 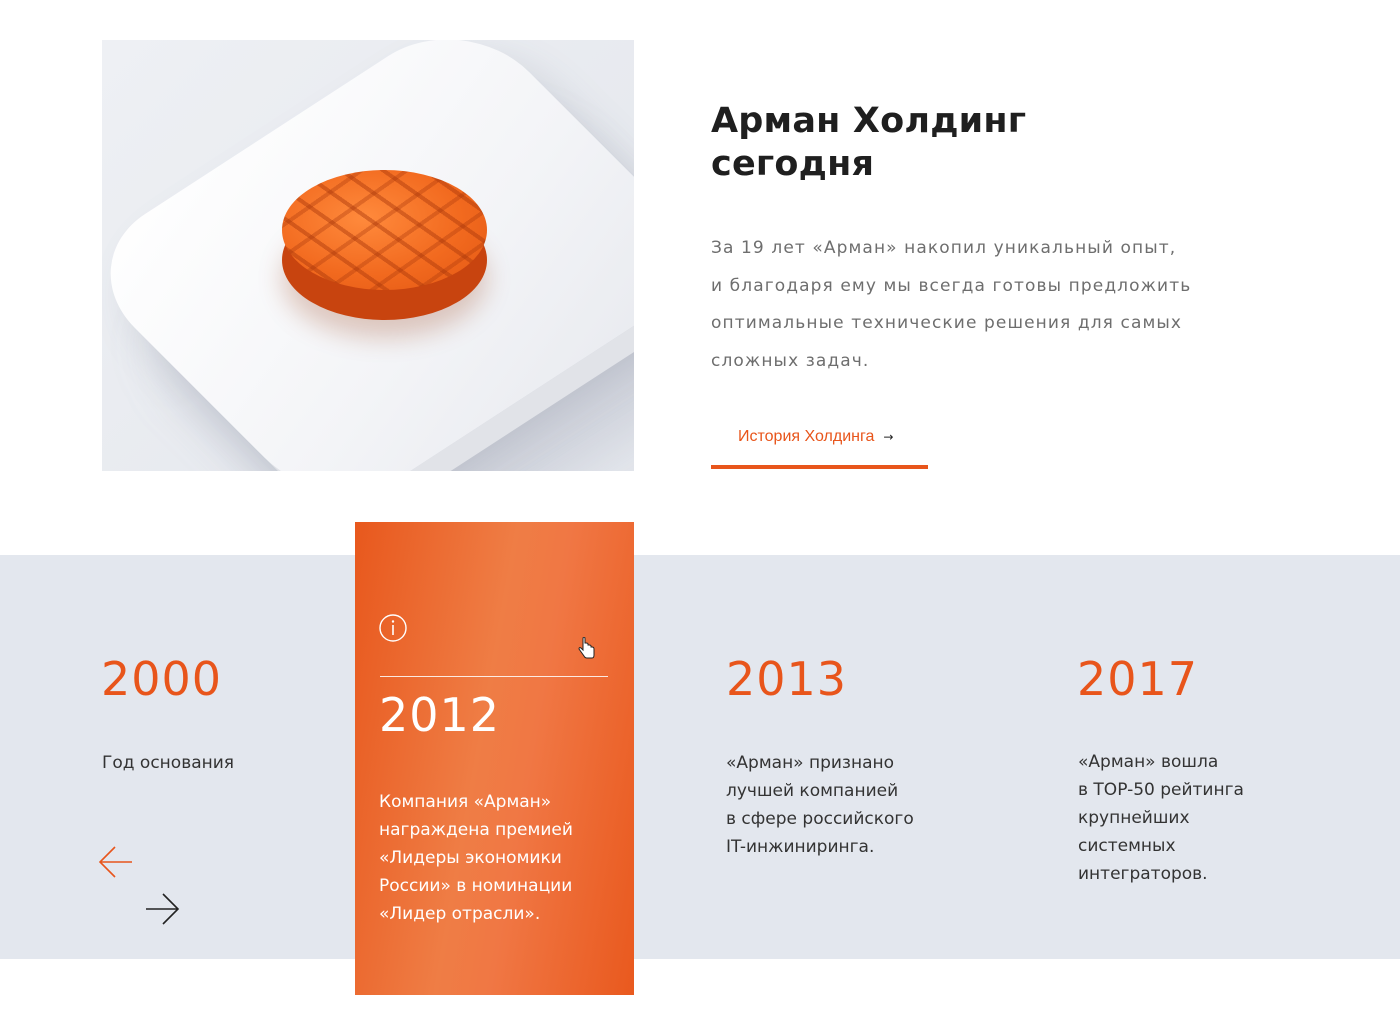 I want to click on arrow-right-icon, so click(x=163, y=909).